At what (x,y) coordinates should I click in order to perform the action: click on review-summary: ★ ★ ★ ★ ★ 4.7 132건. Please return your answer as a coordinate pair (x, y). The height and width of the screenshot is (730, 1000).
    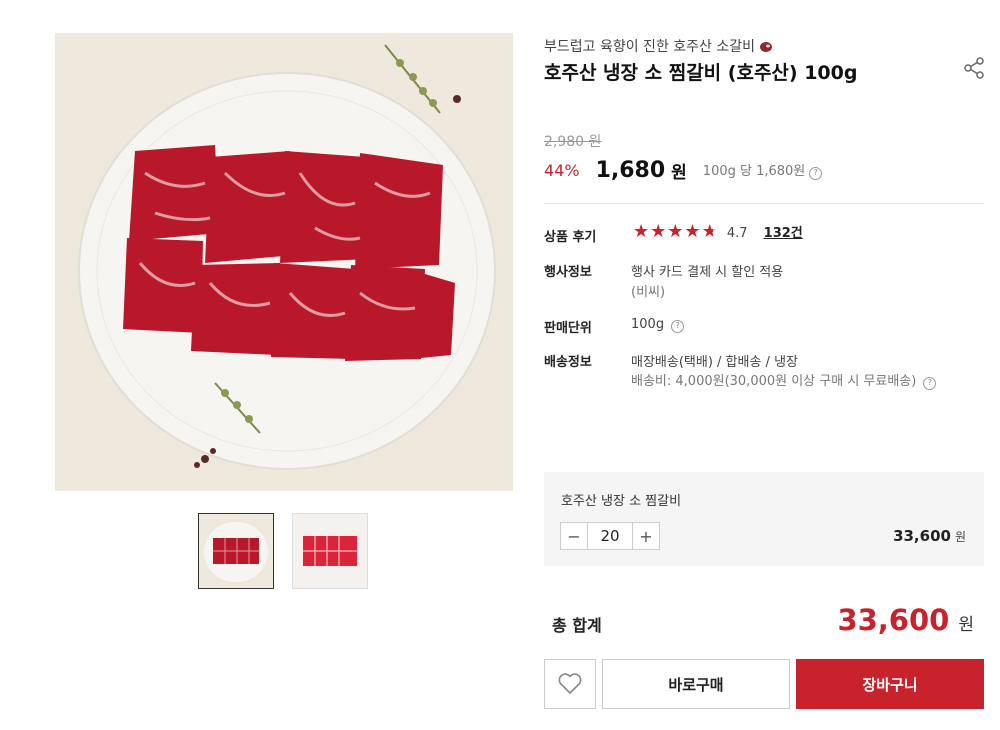
    Looking at the image, I should click on (718, 232).